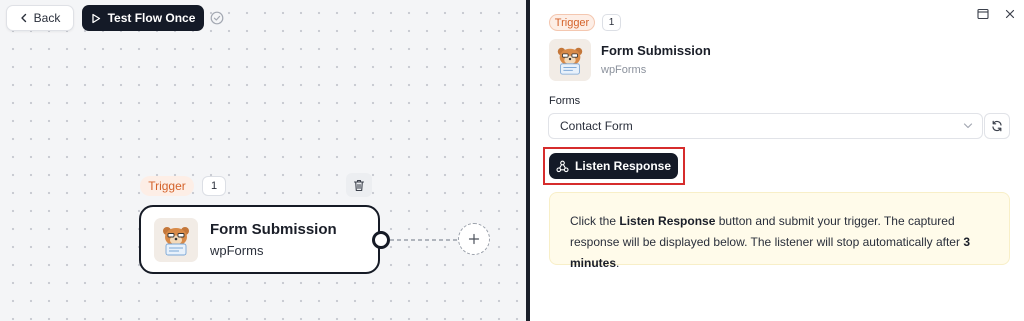 The height and width of the screenshot is (321, 1024). What do you see at coordinates (765, 126) in the screenshot?
I see `forms-select: Contact Form` at bounding box center [765, 126].